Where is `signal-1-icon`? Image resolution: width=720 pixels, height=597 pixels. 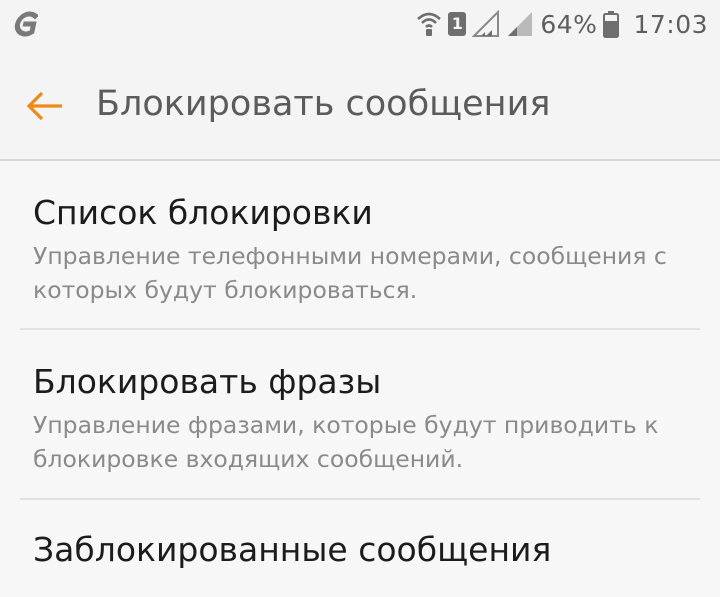 signal-1-icon is located at coordinates (486, 23).